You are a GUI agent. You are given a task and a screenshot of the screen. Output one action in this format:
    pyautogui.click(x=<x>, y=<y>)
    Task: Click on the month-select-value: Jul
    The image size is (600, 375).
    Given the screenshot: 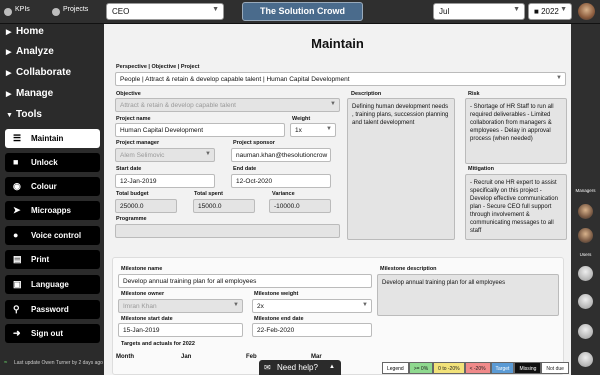 What is the action you would take?
    pyautogui.click(x=444, y=11)
    